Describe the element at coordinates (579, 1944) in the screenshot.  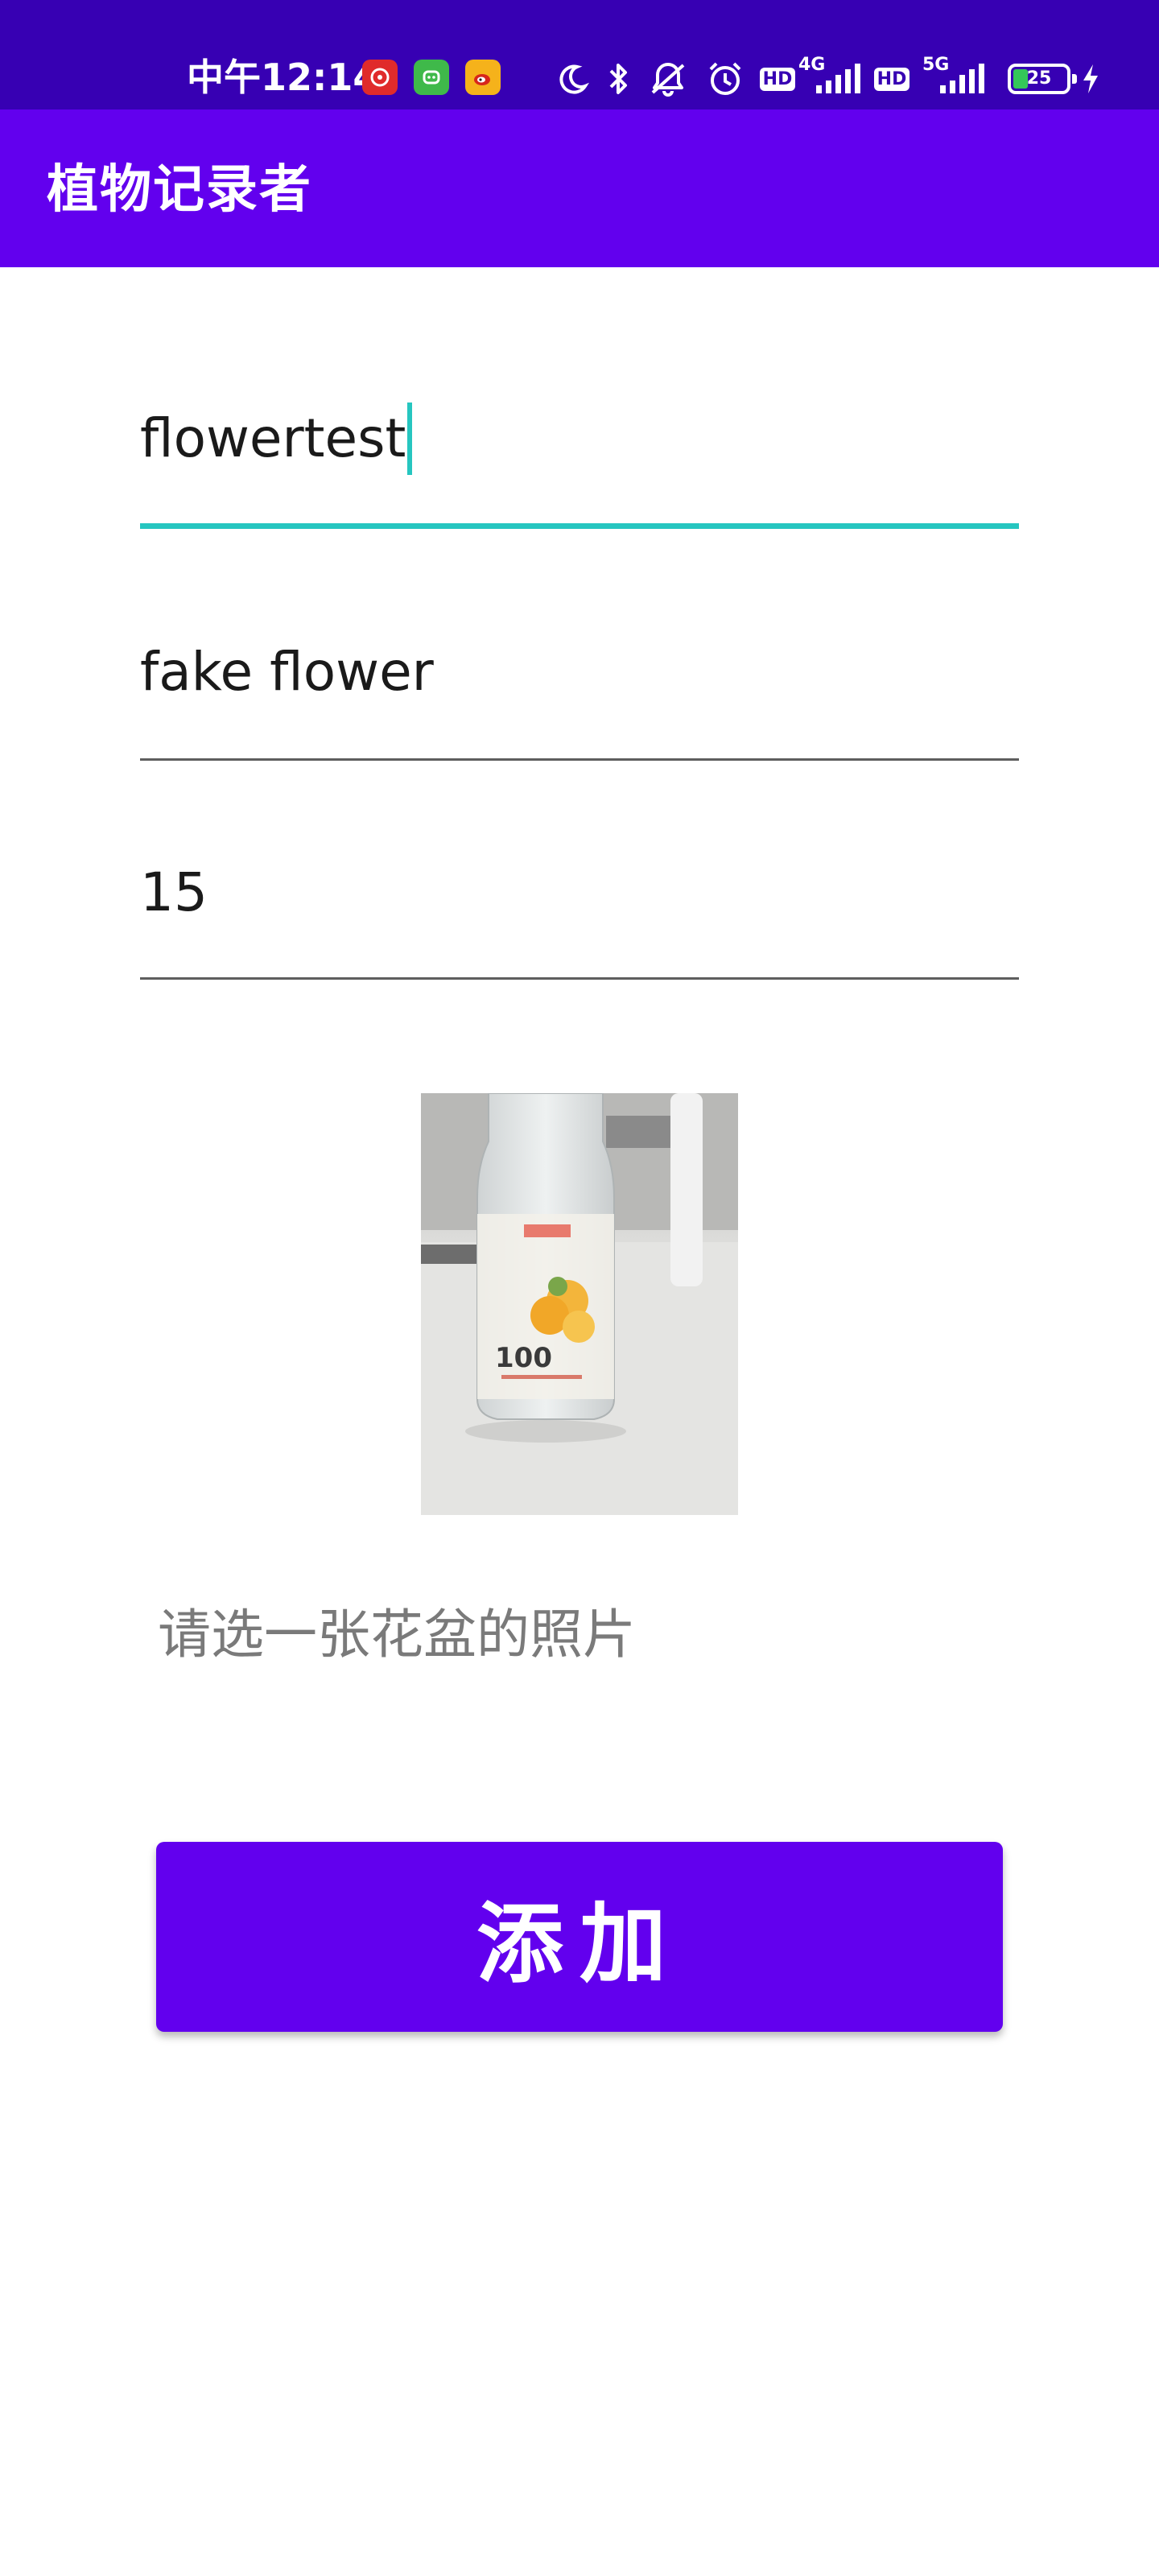
I see `add-button-label: 添加` at that location.